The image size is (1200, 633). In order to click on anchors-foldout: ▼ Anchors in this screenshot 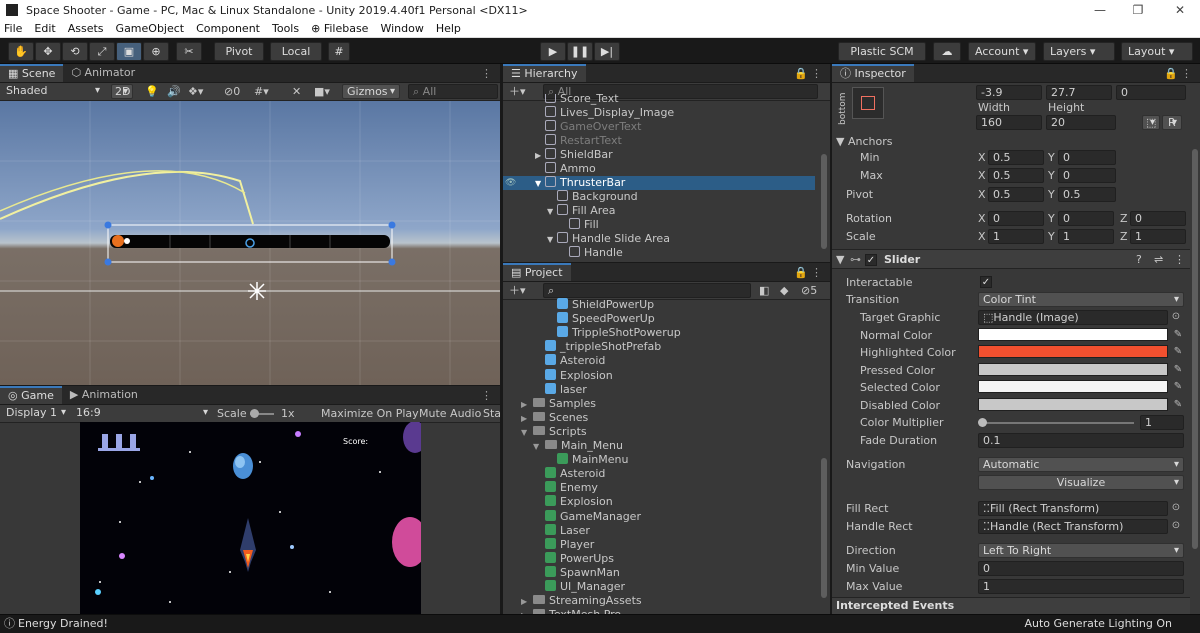, I will do `click(864, 142)`.